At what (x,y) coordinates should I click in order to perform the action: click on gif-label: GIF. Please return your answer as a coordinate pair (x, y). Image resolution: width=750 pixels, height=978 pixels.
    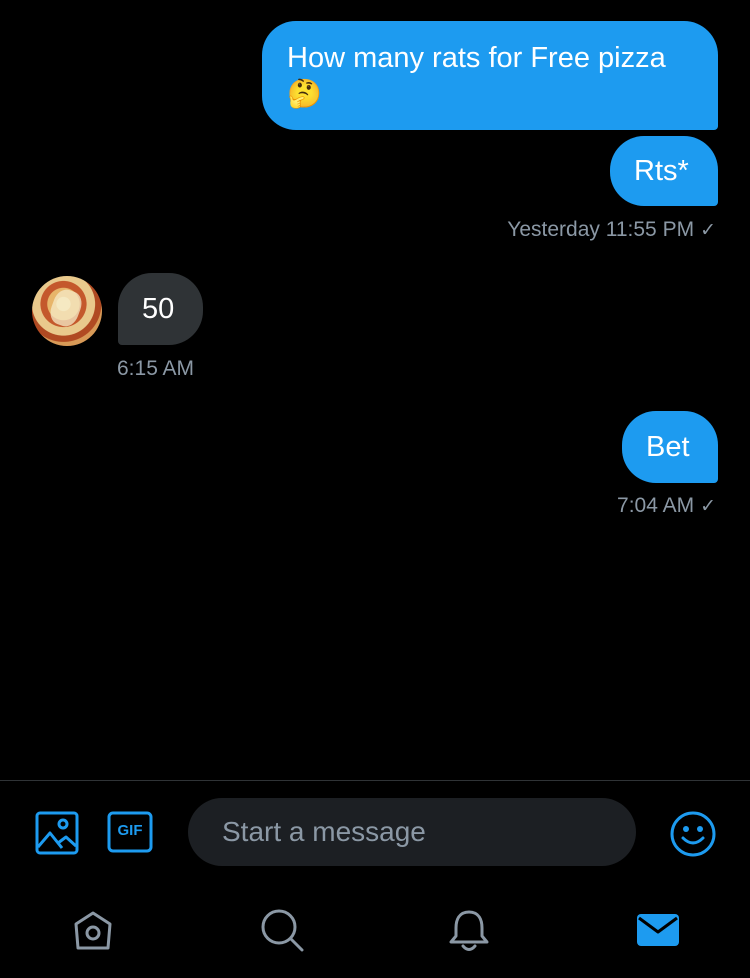
    Looking at the image, I should click on (130, 830).